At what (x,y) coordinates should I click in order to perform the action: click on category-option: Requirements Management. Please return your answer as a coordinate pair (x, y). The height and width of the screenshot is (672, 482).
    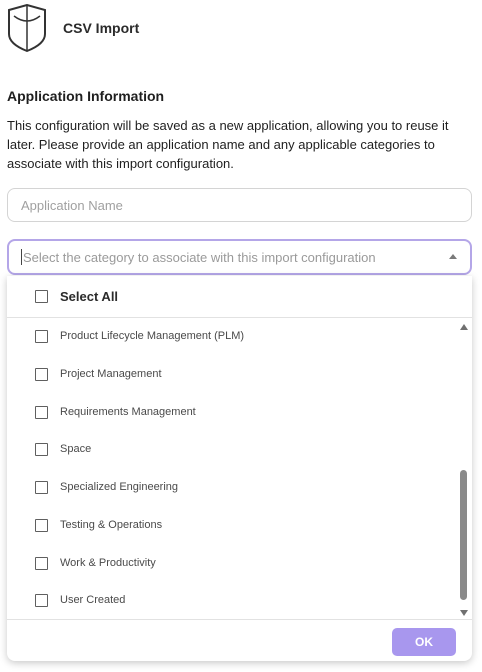
    Looking at the image, I should click on (232, 412).